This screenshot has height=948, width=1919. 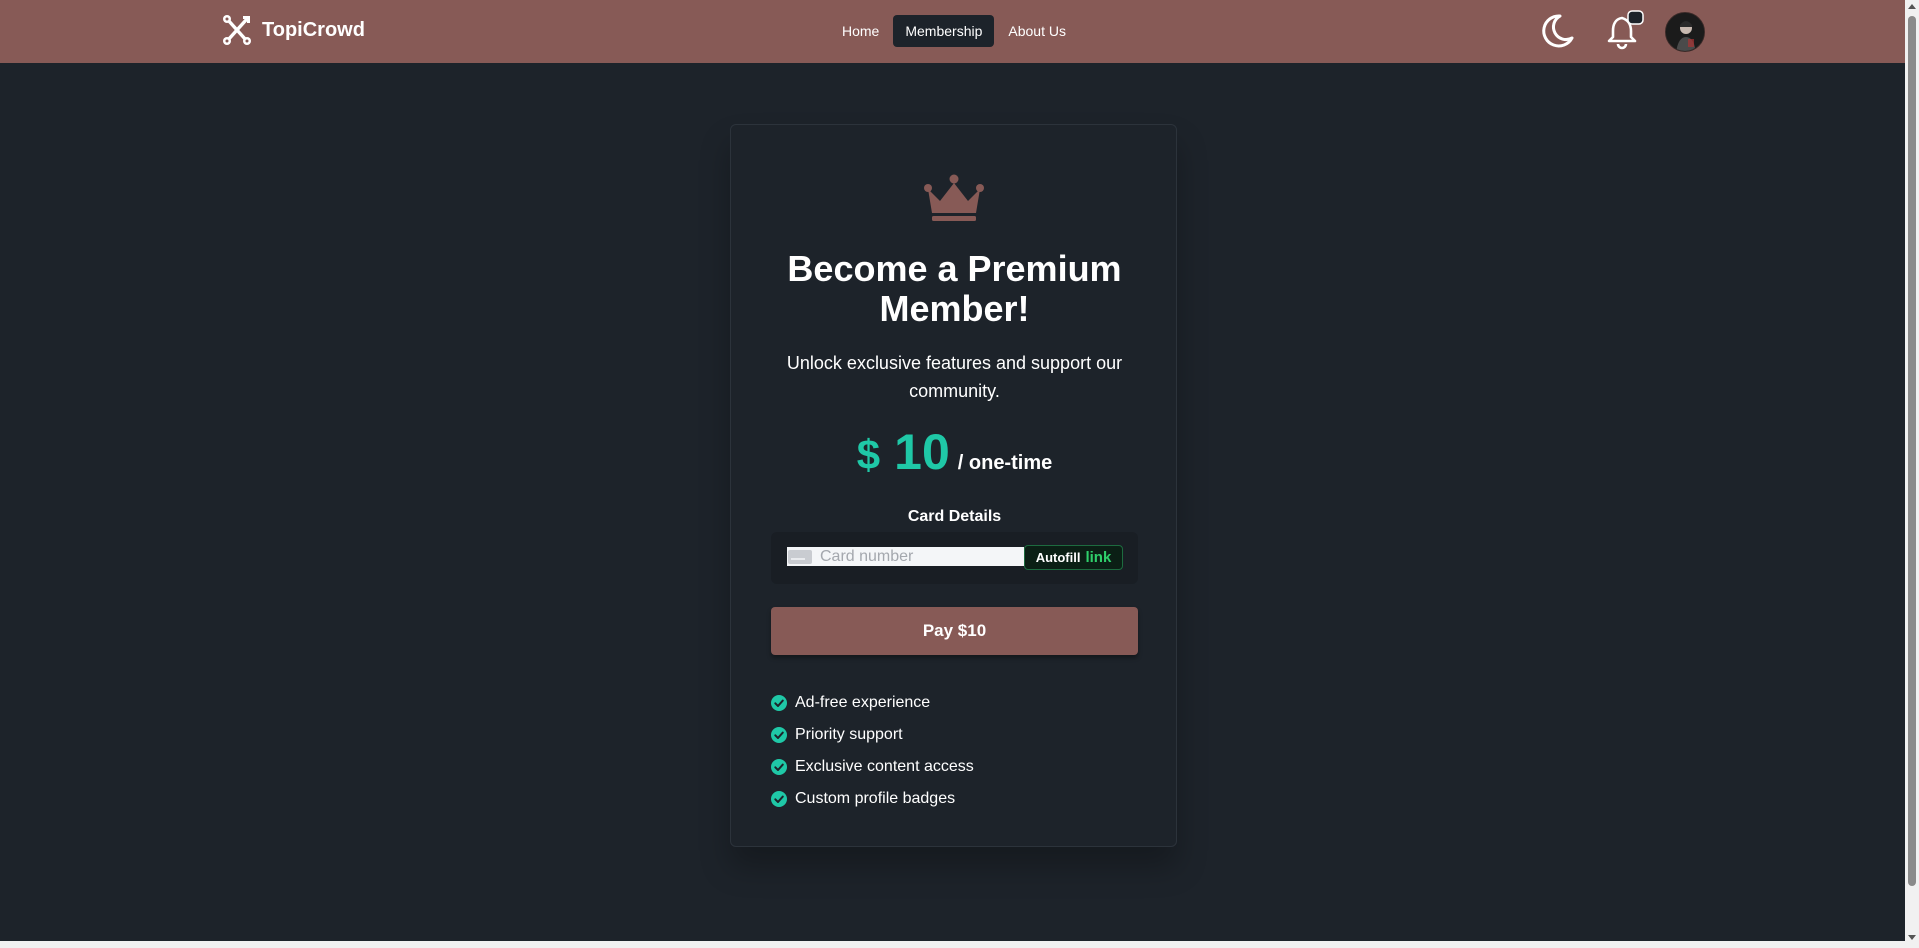 What do you see at coordinates (313, 29) in the screenshot?
I see `brand-name: TopiCrowd` at bounding box center [313, 29].